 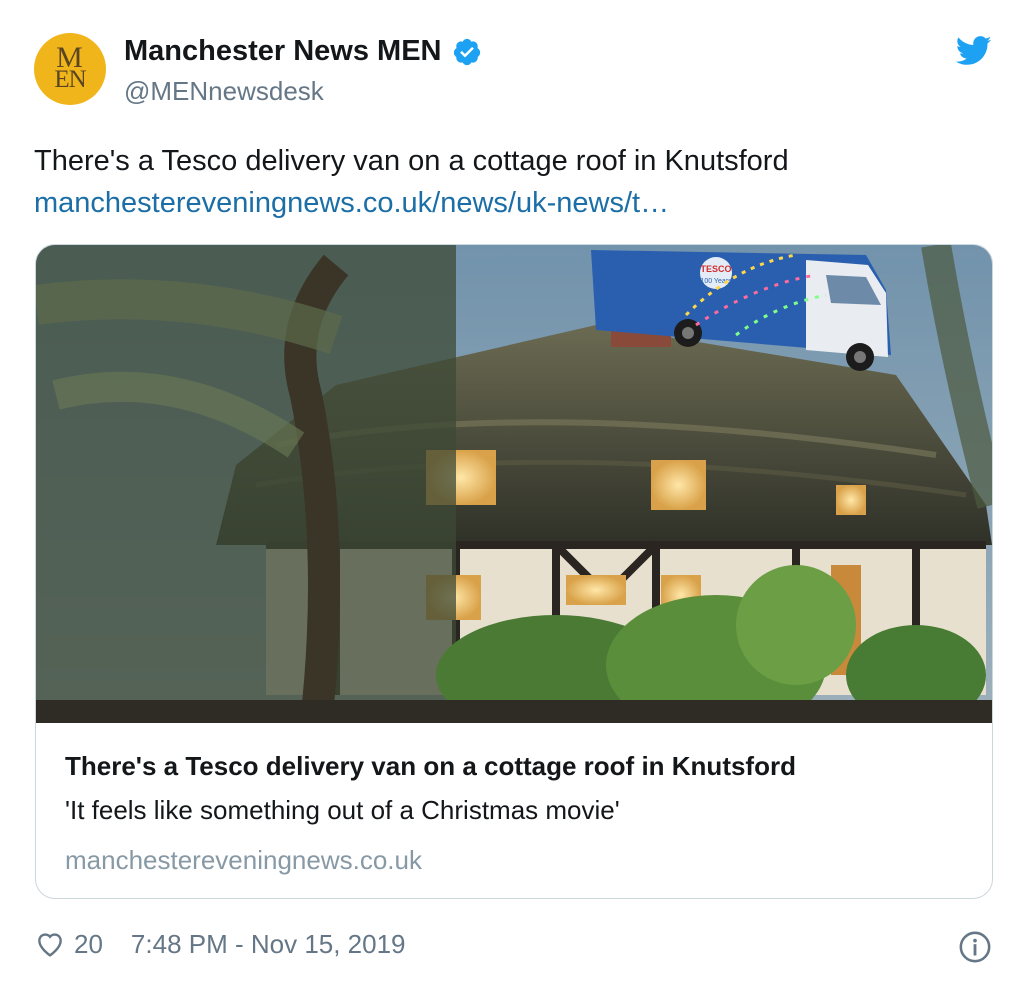 I want to click on verified-badge-icon, so click(x=466, y=51).